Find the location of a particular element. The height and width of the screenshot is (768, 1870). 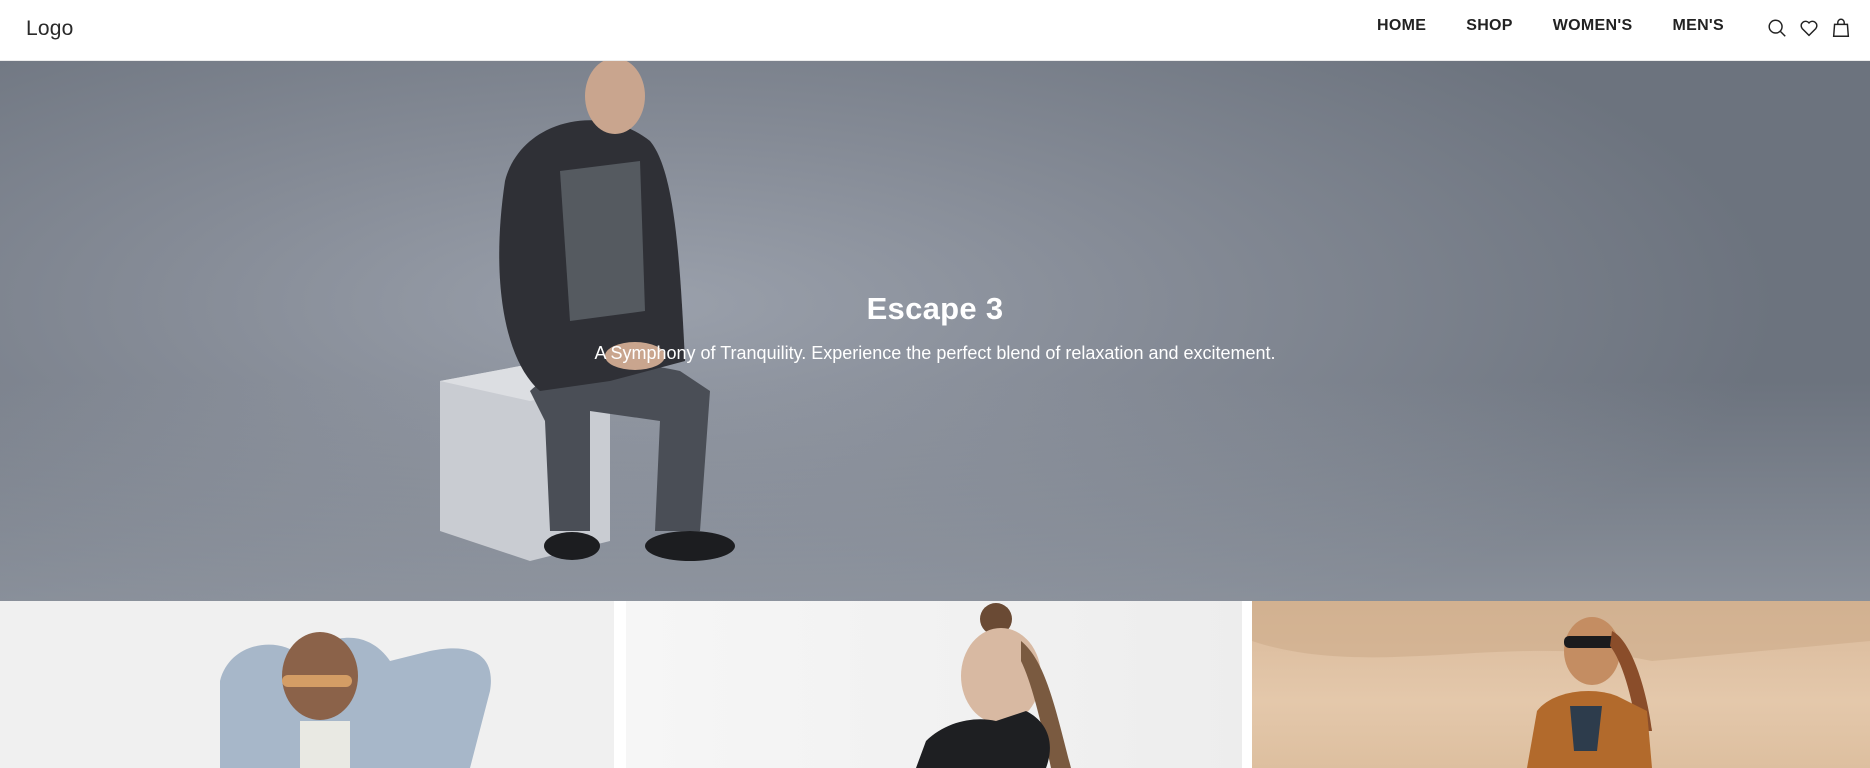

nav-shop: SHOP is located at coordinates (1489, 26).